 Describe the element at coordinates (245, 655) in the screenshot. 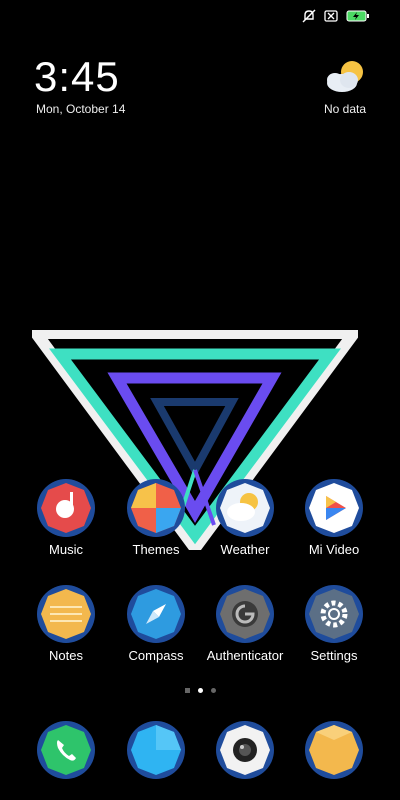

I see `app-label: Authenticator` at that location.